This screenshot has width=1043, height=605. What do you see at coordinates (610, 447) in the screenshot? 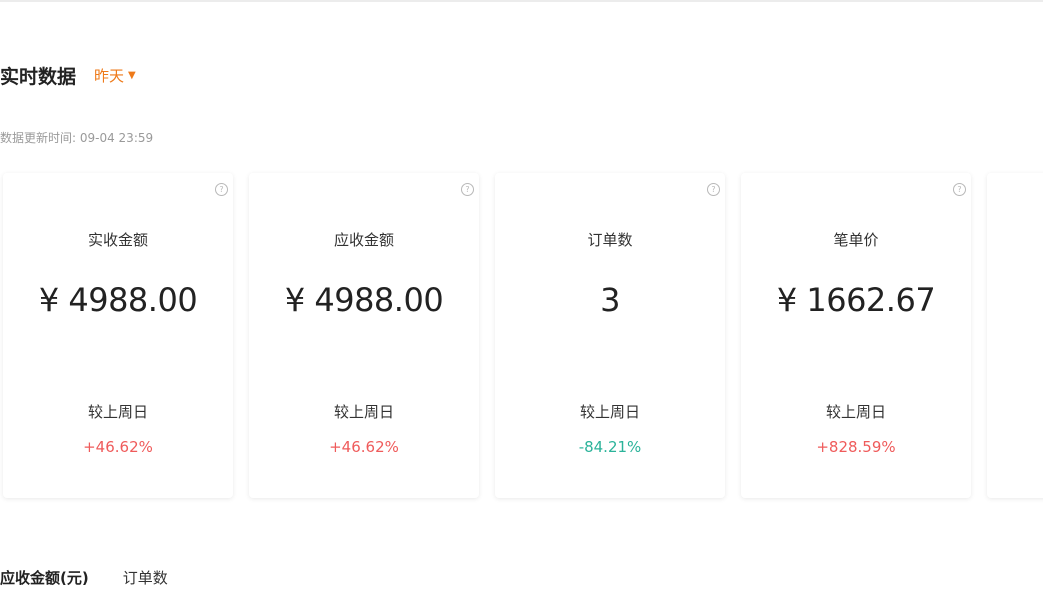
I see `compare-value: -84.21%` at bounding box center [610, 447].